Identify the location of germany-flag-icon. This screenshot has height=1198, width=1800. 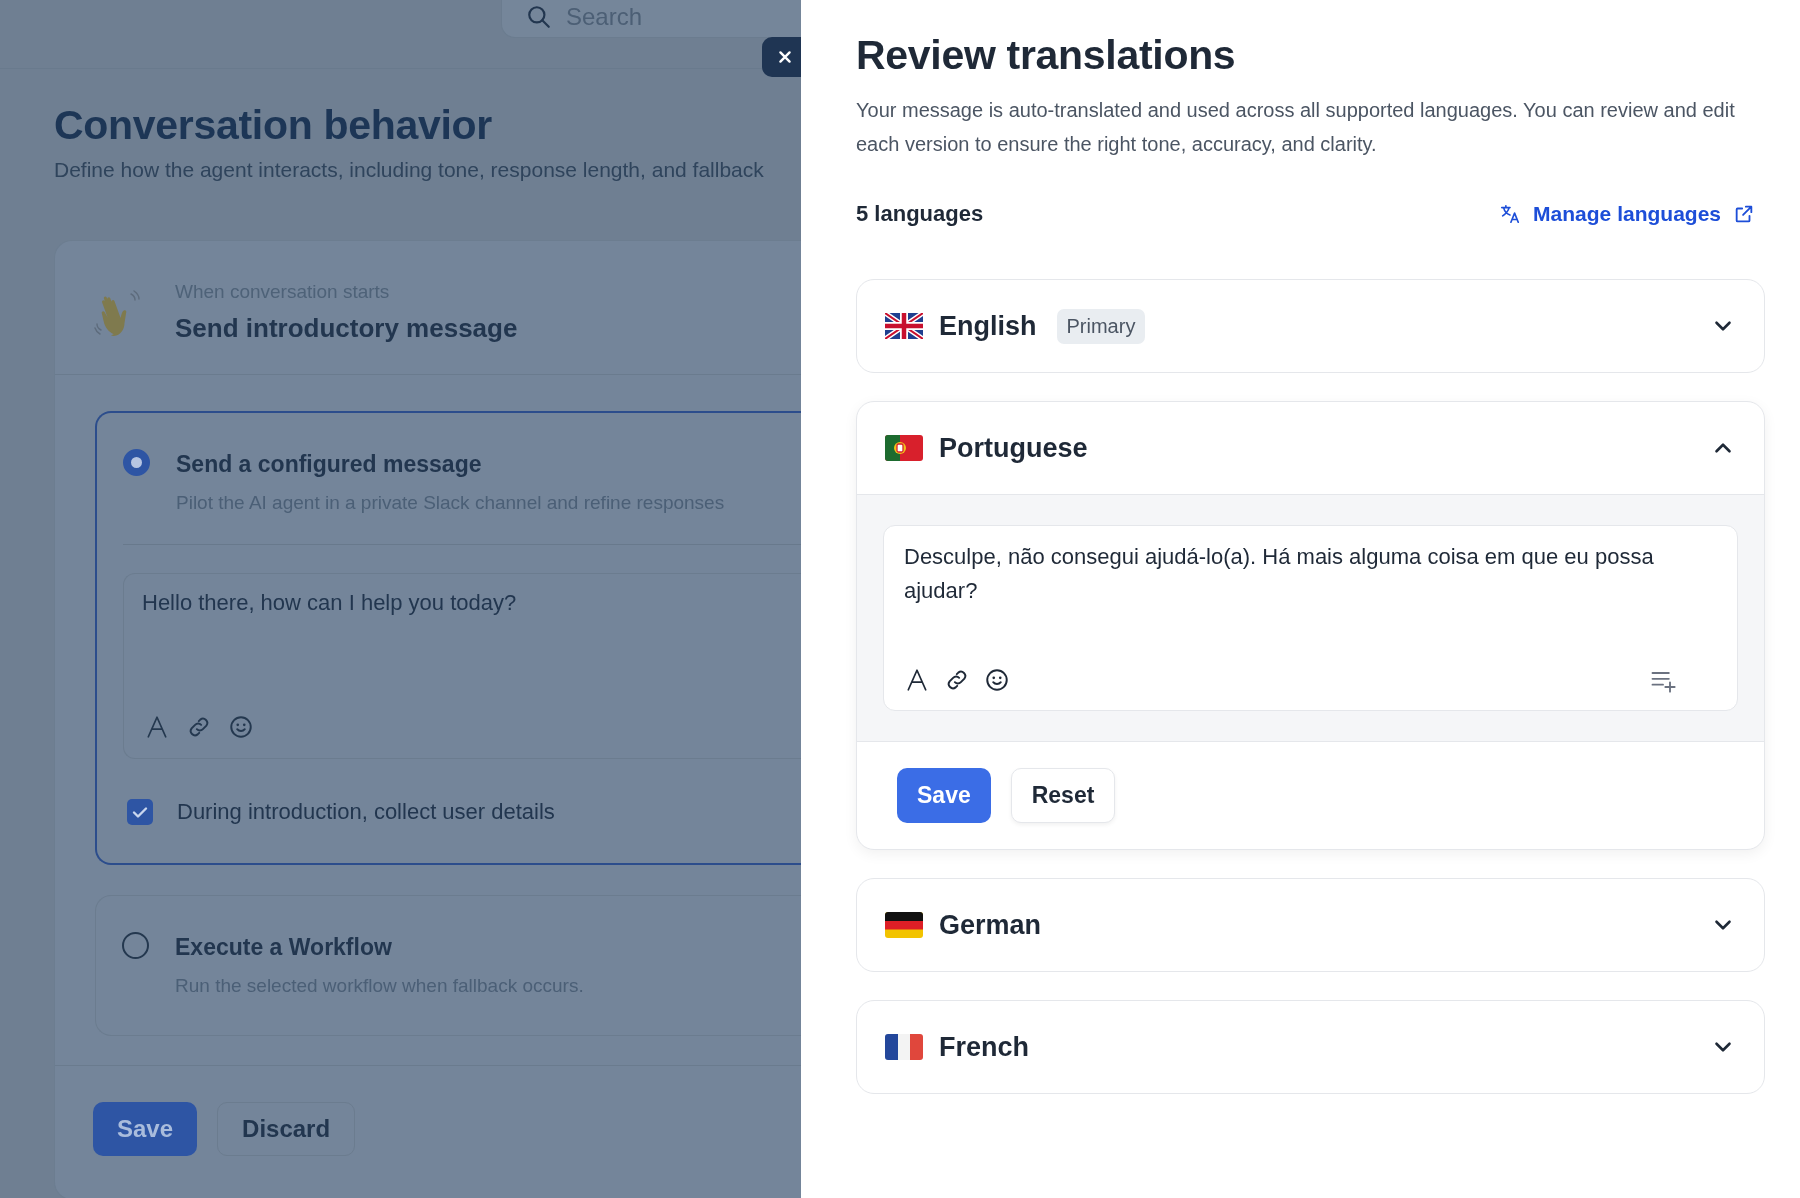
(904, 925).